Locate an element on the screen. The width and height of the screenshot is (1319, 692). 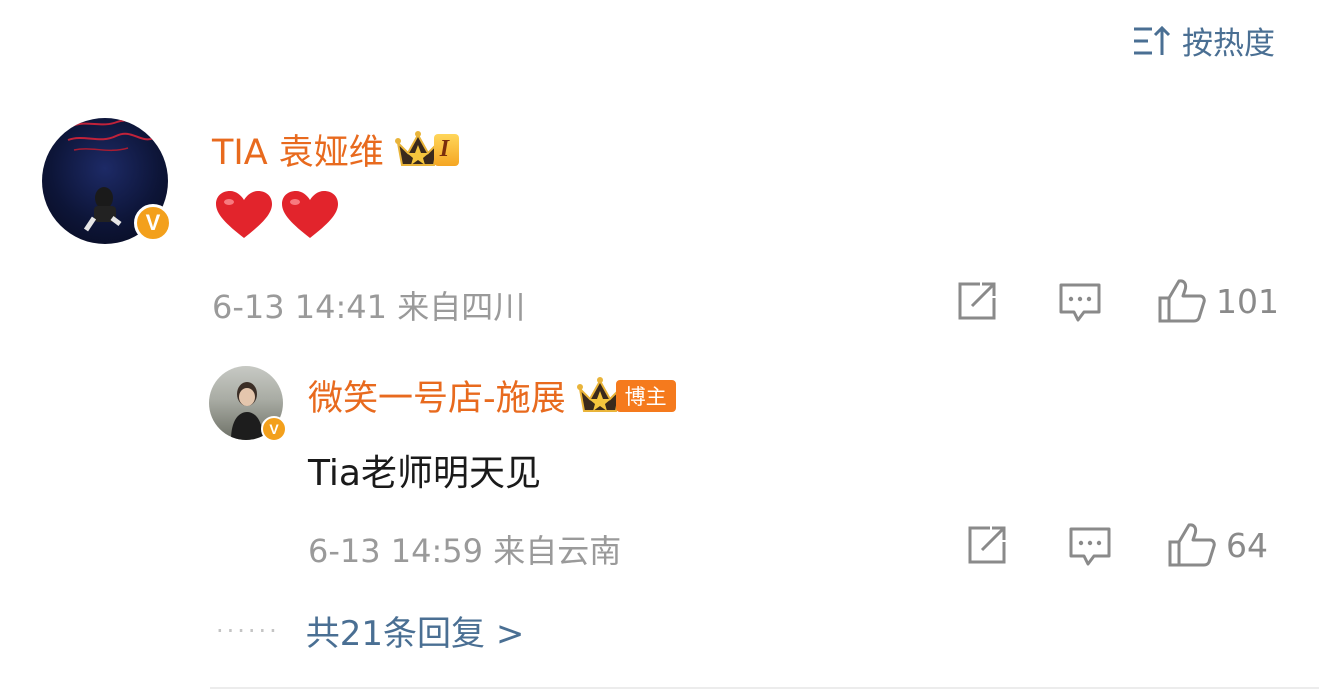
commenter-username: TIA 袁娅维 is located at coordinates (298, 153).